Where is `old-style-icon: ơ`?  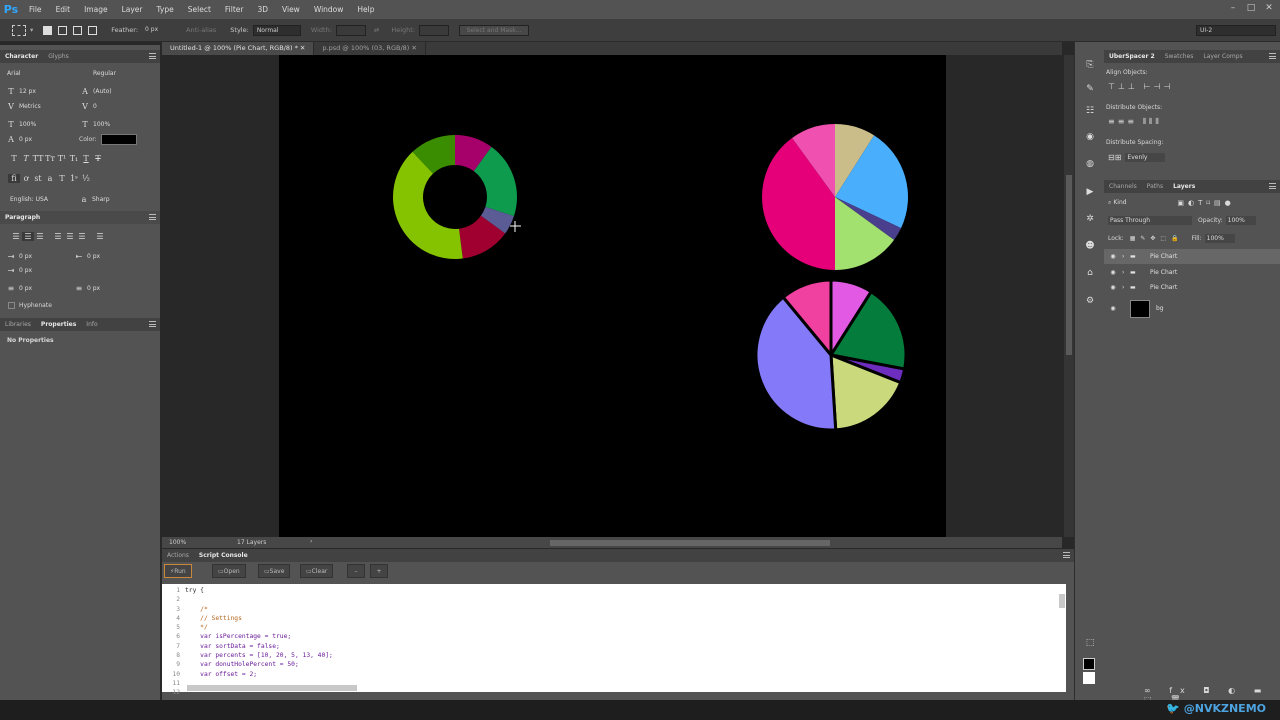 old-style-icon: ơ is located at coordinates (26, 178).